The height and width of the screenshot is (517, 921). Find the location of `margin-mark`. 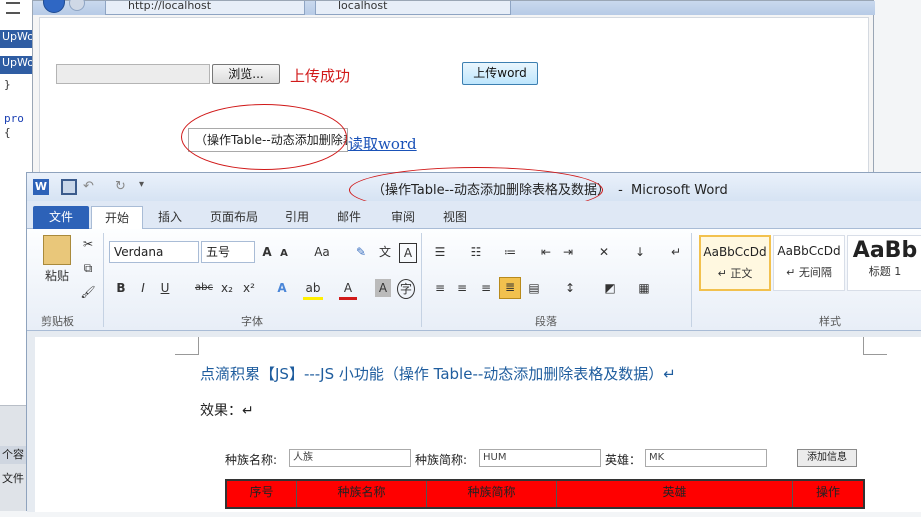

margin-mark is located at coordinates (187, 346).